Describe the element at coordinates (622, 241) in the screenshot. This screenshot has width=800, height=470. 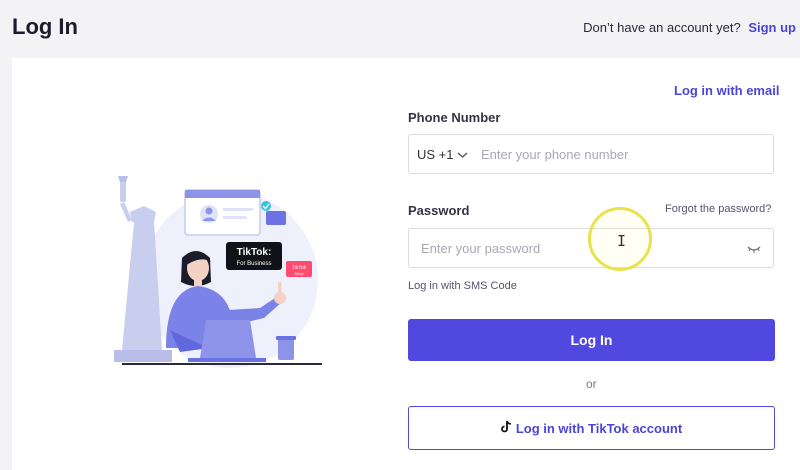
I see `text-cursor-icon: I` at that location.